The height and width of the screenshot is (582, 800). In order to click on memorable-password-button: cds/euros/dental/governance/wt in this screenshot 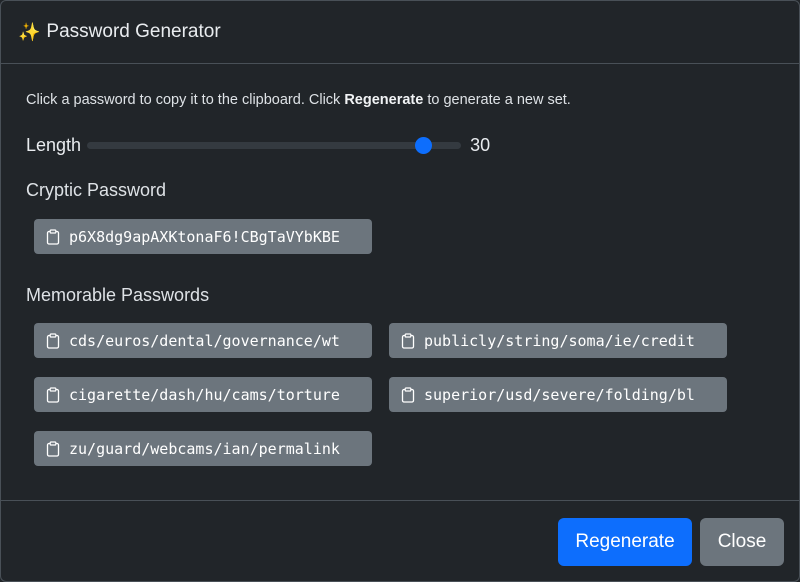, I will do `click(203, 340)`.